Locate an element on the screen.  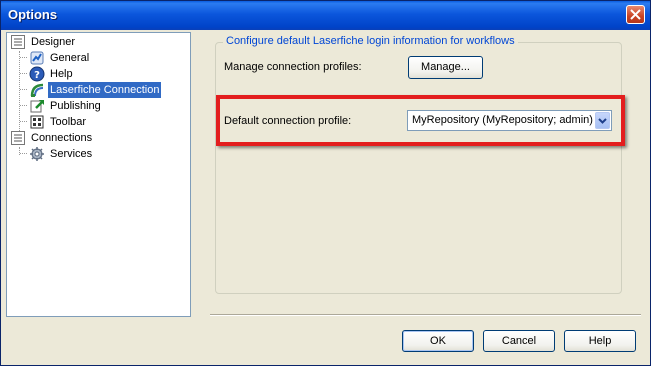
ok-button-label: OK is located at coordinates (438, 341).